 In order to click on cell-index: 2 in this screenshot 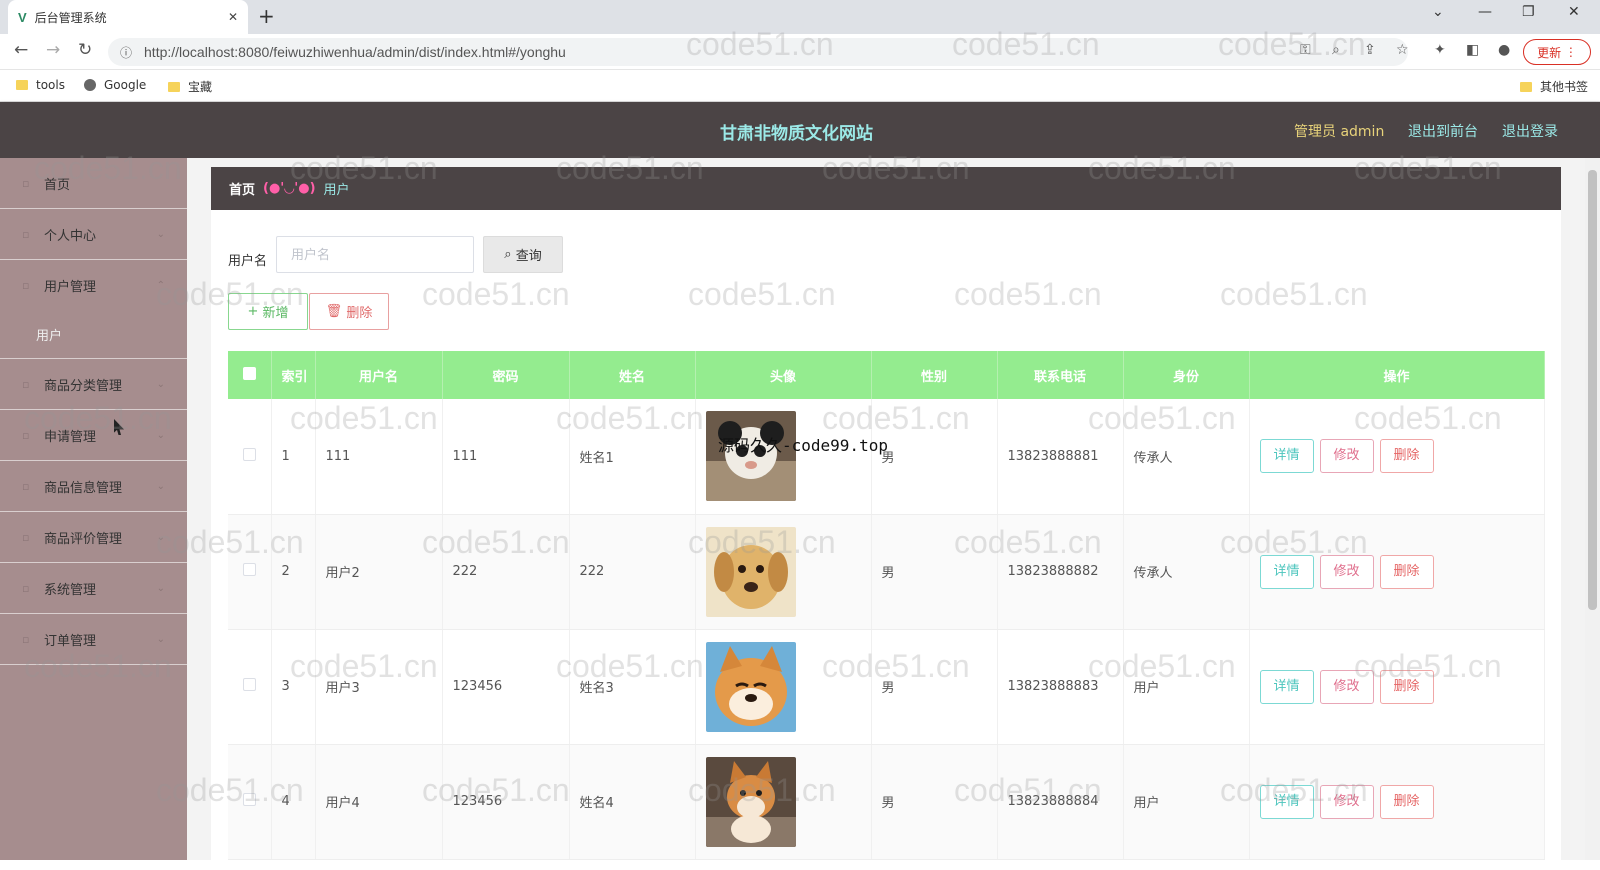, I will do `click(293, 572)`.